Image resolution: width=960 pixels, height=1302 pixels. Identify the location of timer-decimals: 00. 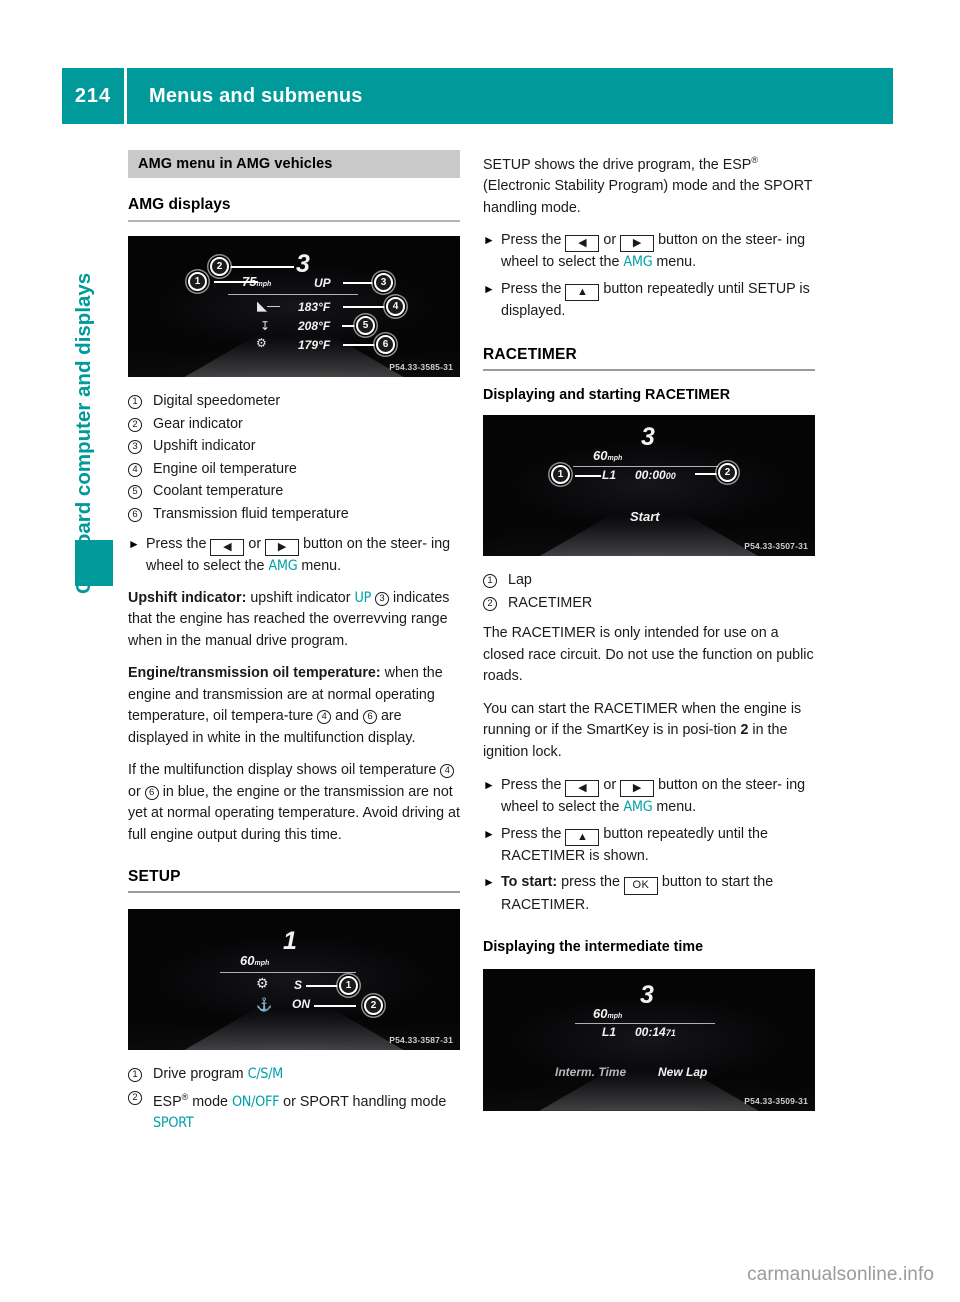
(670, 476).